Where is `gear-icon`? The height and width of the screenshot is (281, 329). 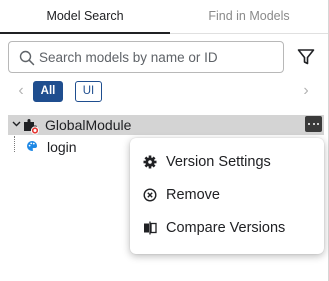 gear-icon is located at coordinates (150, 162).